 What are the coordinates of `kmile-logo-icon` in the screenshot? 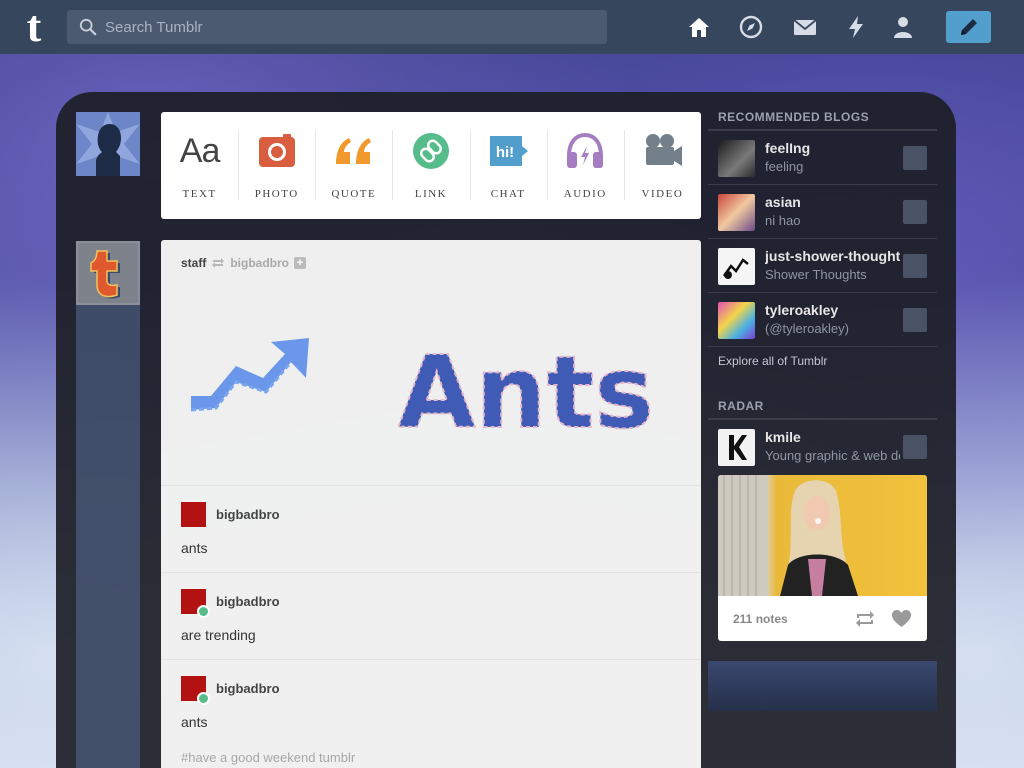 It's located at (738, 447).